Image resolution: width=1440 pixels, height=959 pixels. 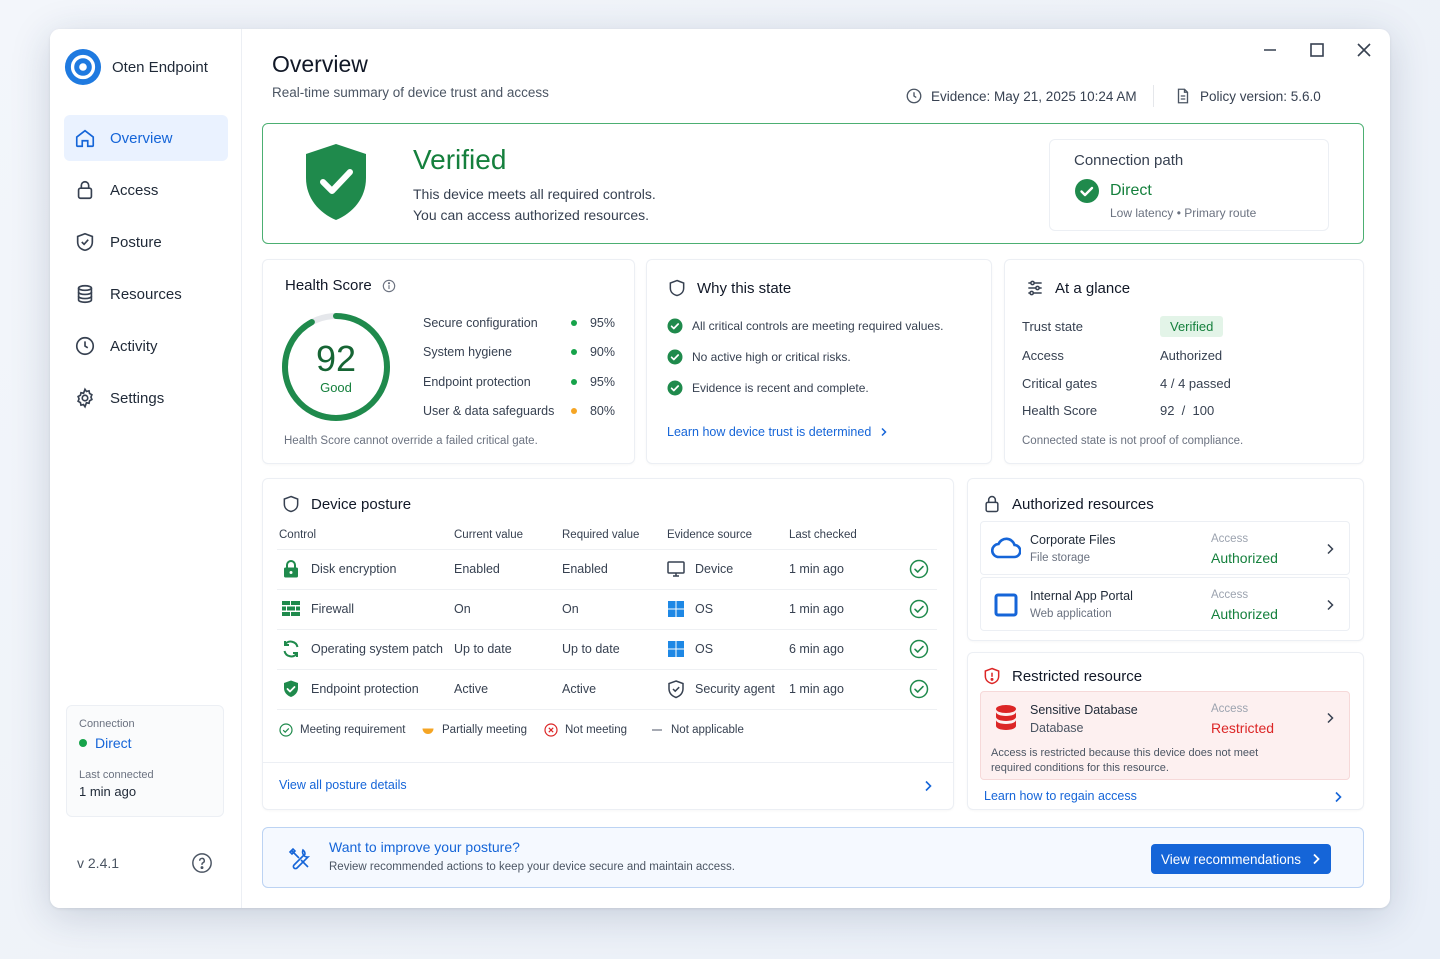 I want to click on sidebar-item-settings: Settings, so click(x=146, y=398).